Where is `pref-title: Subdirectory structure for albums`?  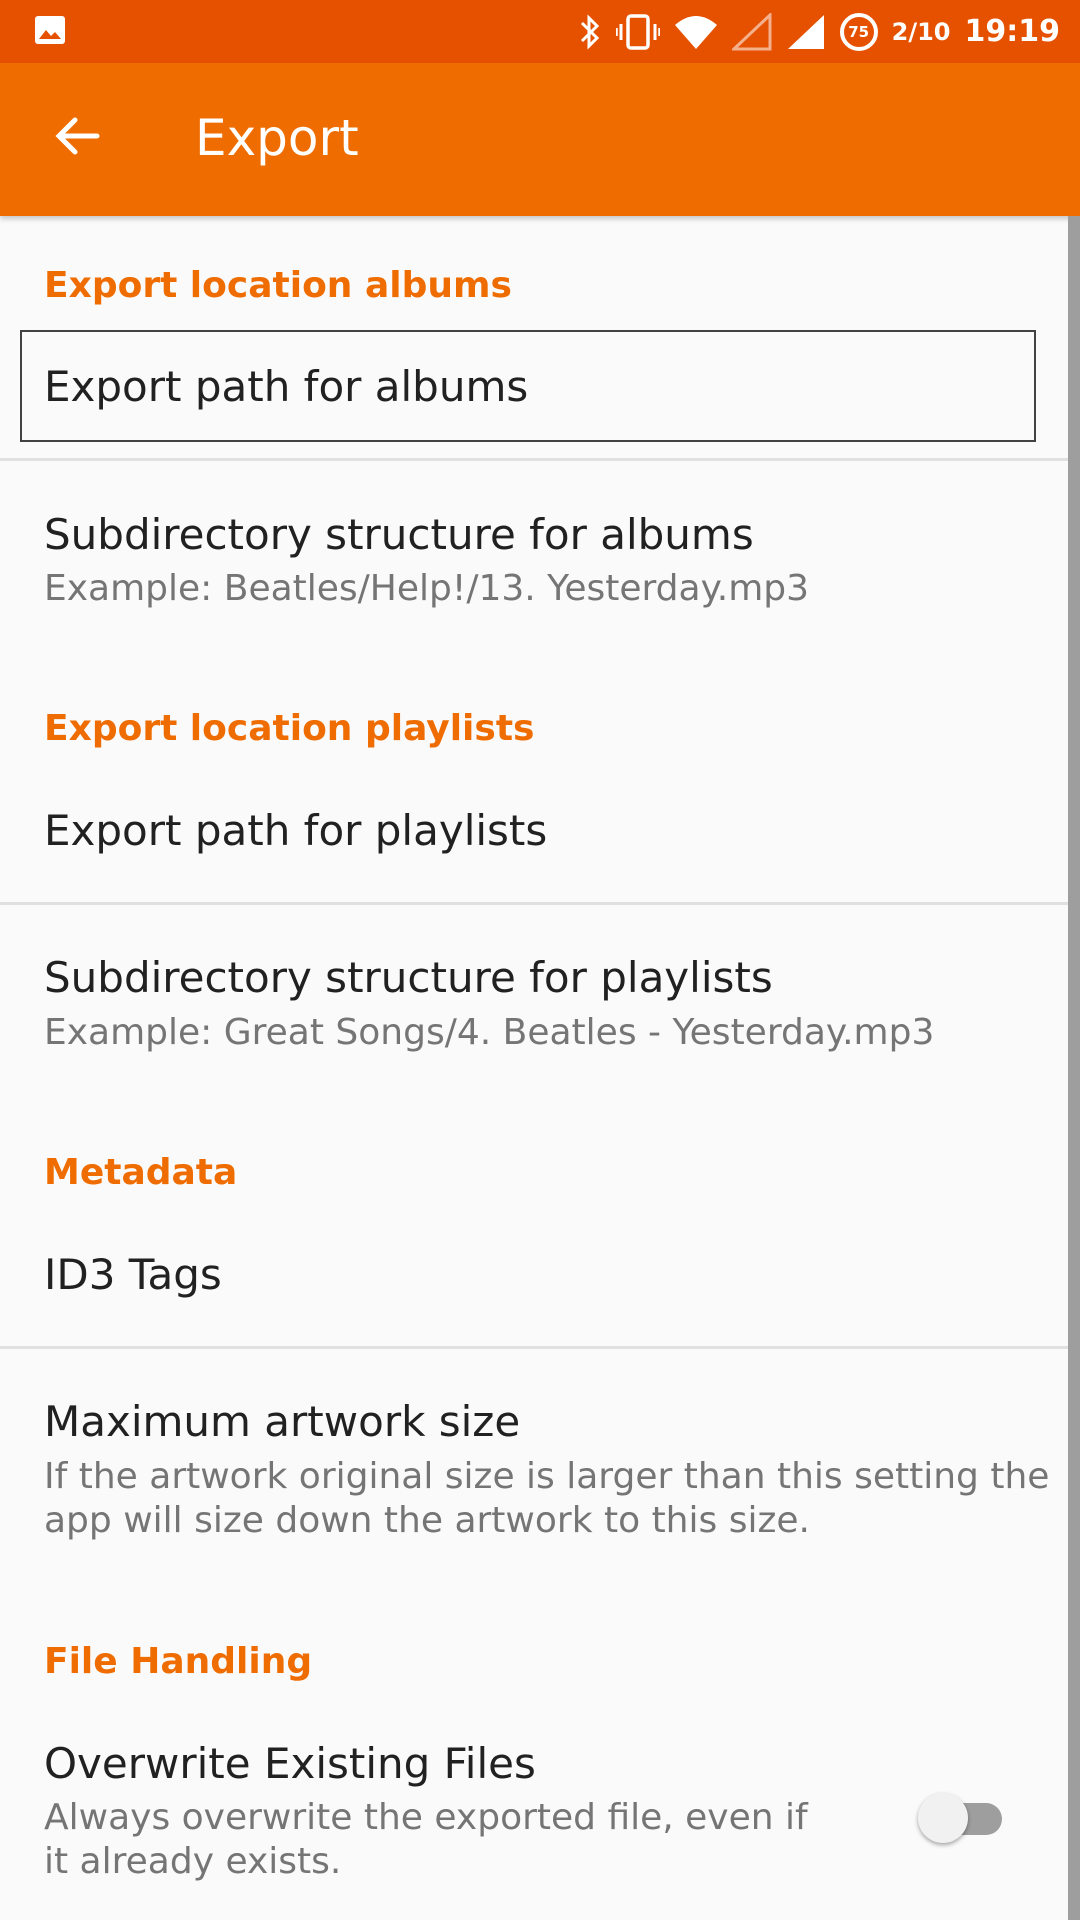
pref-title: Subdirectory structure for albums is located at coordinates (399, 534).